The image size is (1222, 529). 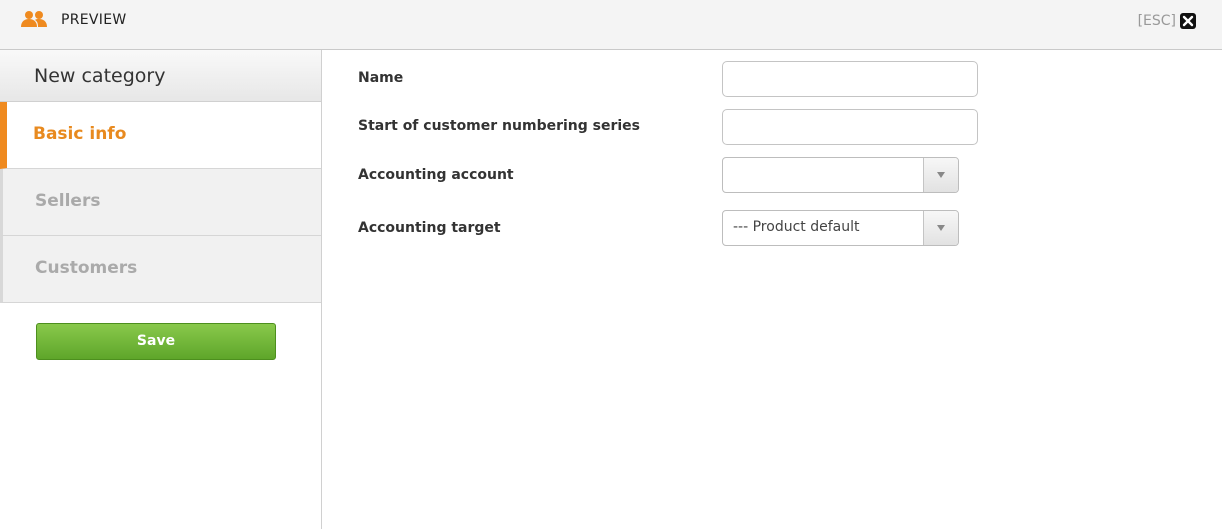 What do you see at coordinates (1157, 21) in the screenshot?
I see `esc-hint: [ESC]` at bounding box center [1157, 21].